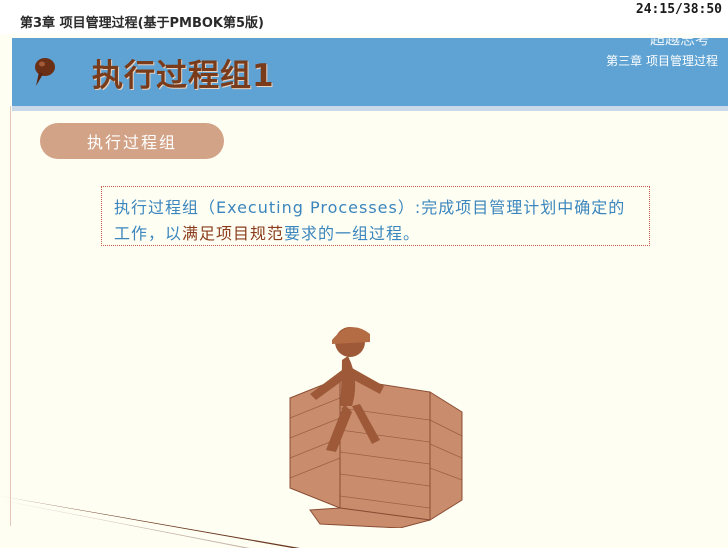  Describe the element at coordinates (370, 70) in the screenshot. I see `slide-header: 执行过程组1 超越思考 第三章 项目管理过程` at that location.